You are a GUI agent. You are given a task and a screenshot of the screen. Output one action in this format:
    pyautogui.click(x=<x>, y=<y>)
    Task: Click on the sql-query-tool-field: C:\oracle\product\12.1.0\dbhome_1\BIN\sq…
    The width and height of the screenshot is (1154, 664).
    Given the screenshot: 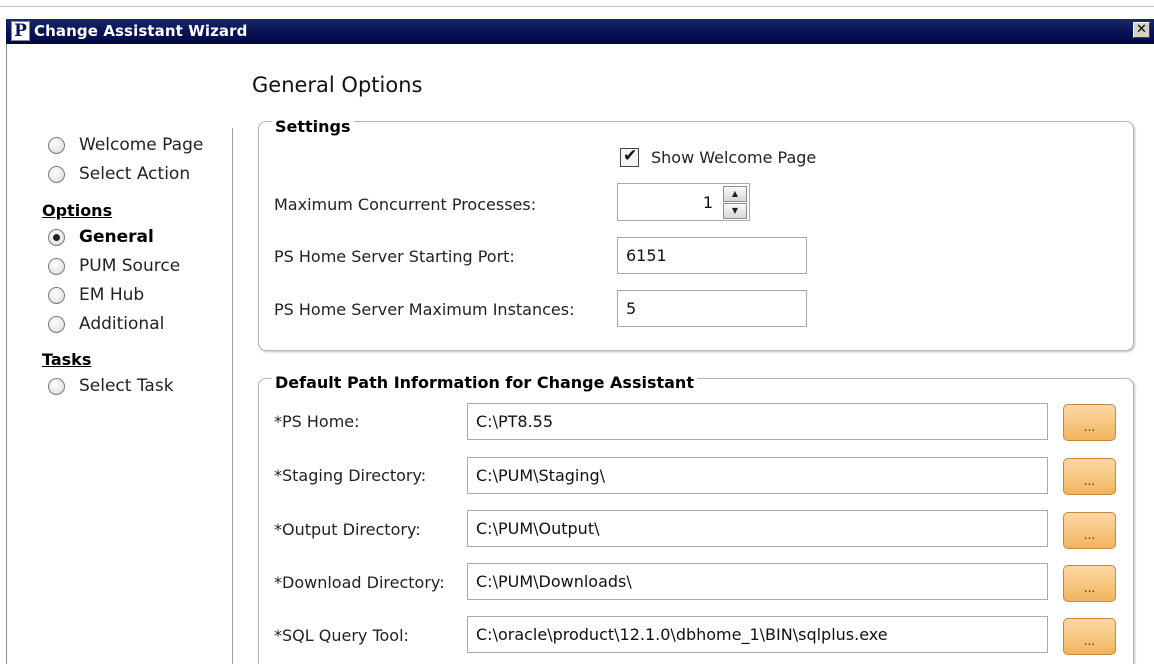 What is the action you would take?
    pyautogui.click(x=757, y=634)
    